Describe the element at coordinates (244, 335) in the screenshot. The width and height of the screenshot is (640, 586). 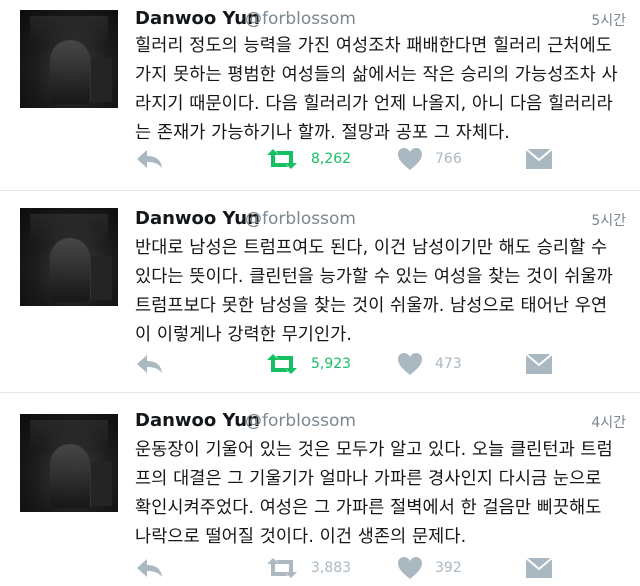
I see `tweet-text-line: 이 이렇게나 강력한 무기인가.` at that location.